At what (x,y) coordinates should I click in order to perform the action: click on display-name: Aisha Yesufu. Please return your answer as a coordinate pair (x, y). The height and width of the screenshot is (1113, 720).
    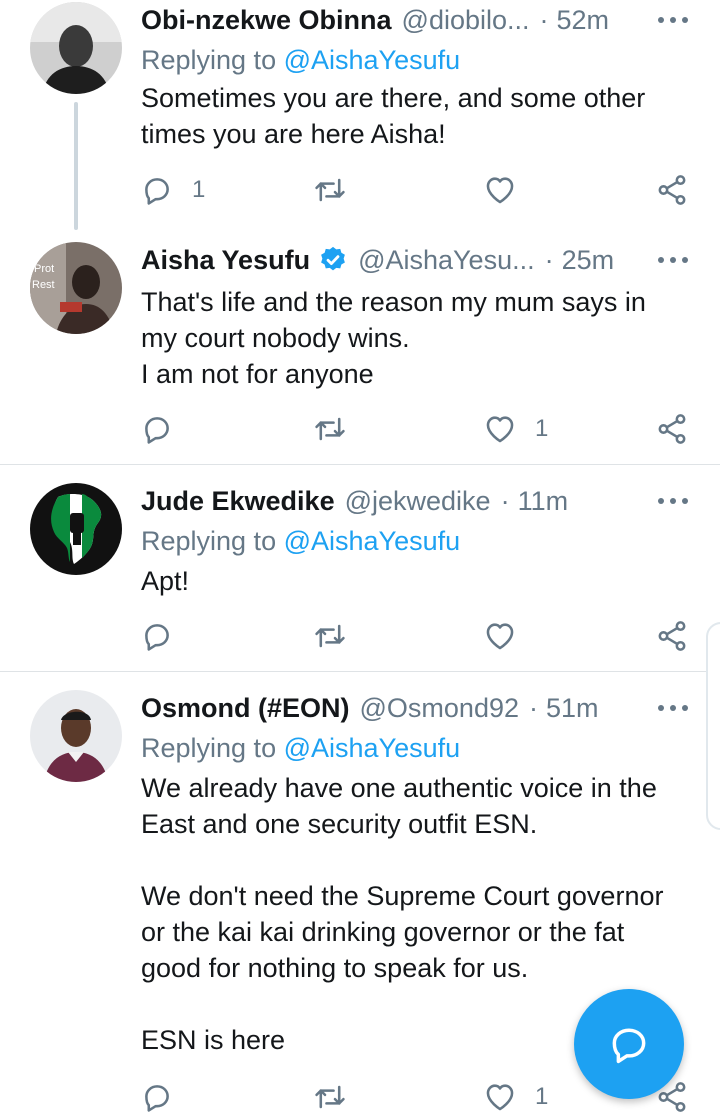
    Looking at the image, I should click on (225, 260).